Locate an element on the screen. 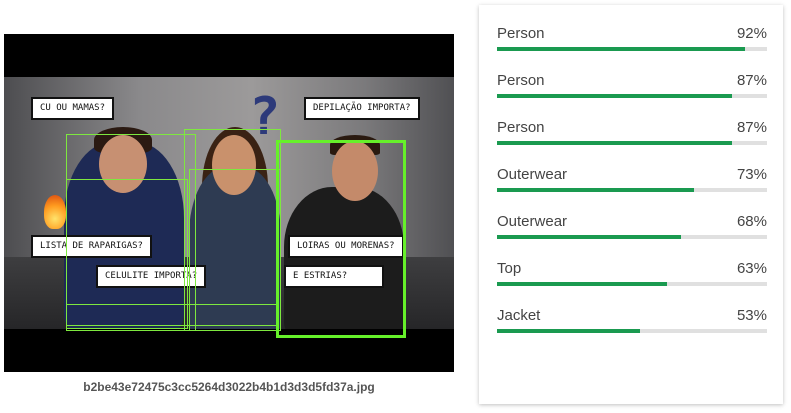  label-row: Top 63% is located at coordinates (632, 278).